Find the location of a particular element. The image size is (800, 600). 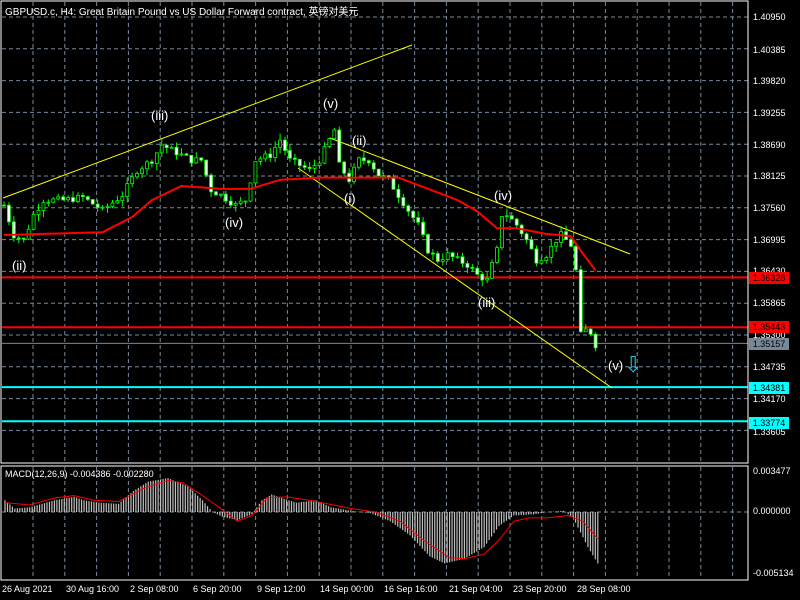

price-label: 1.34735 is located at coordinates (769, 367).